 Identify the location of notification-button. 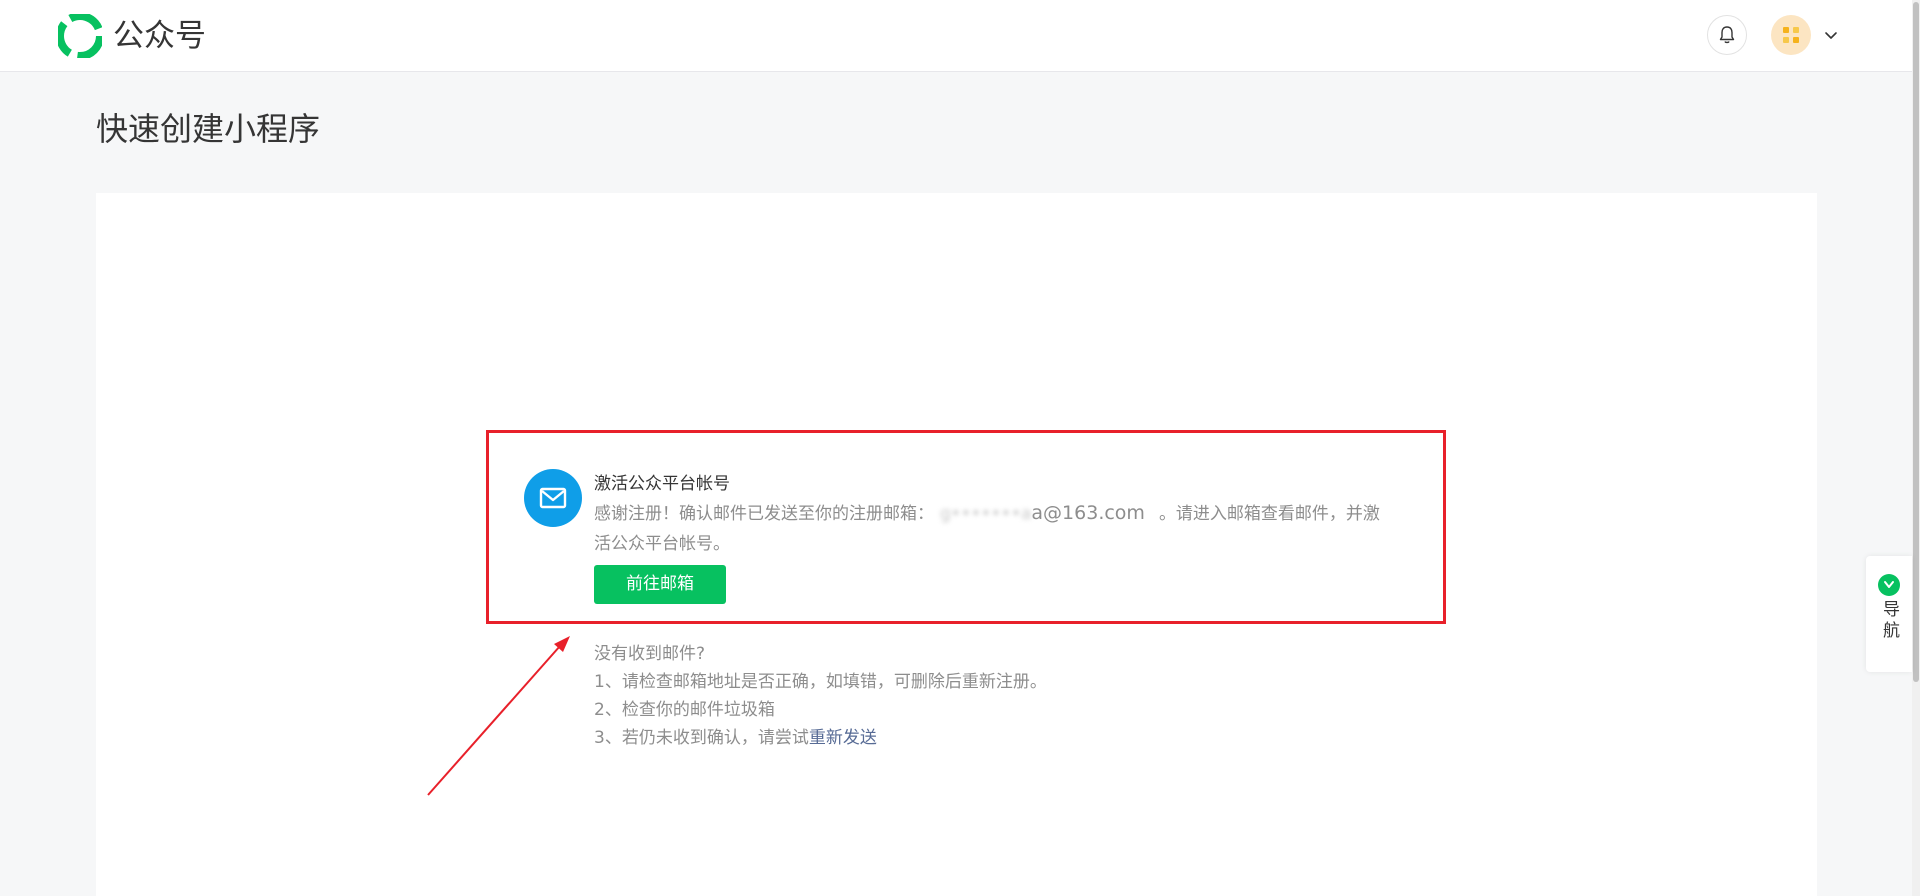
(1727, 35).